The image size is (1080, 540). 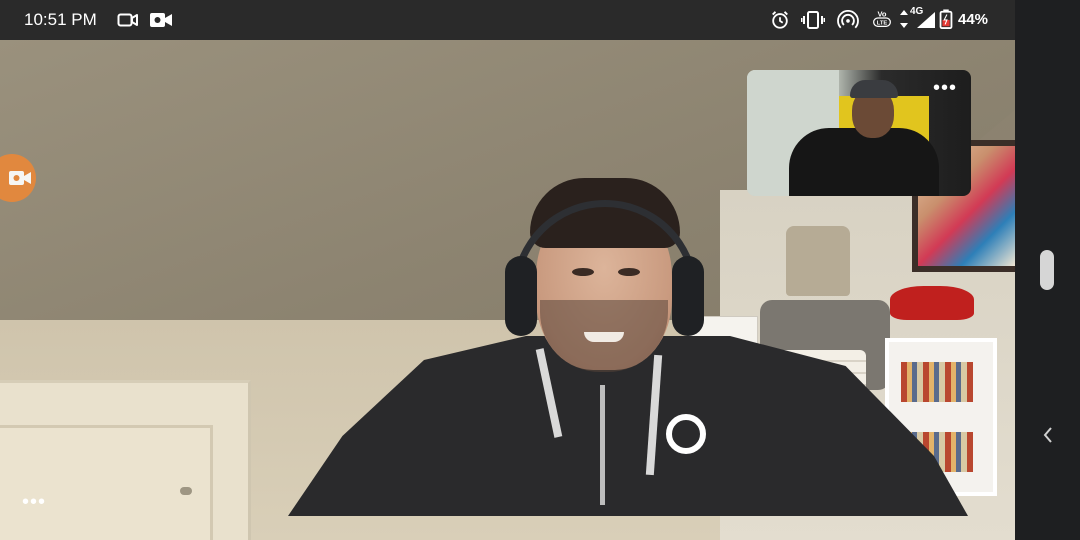 I want to click on clock: 10:51 PM, so click(x=60, y=19).